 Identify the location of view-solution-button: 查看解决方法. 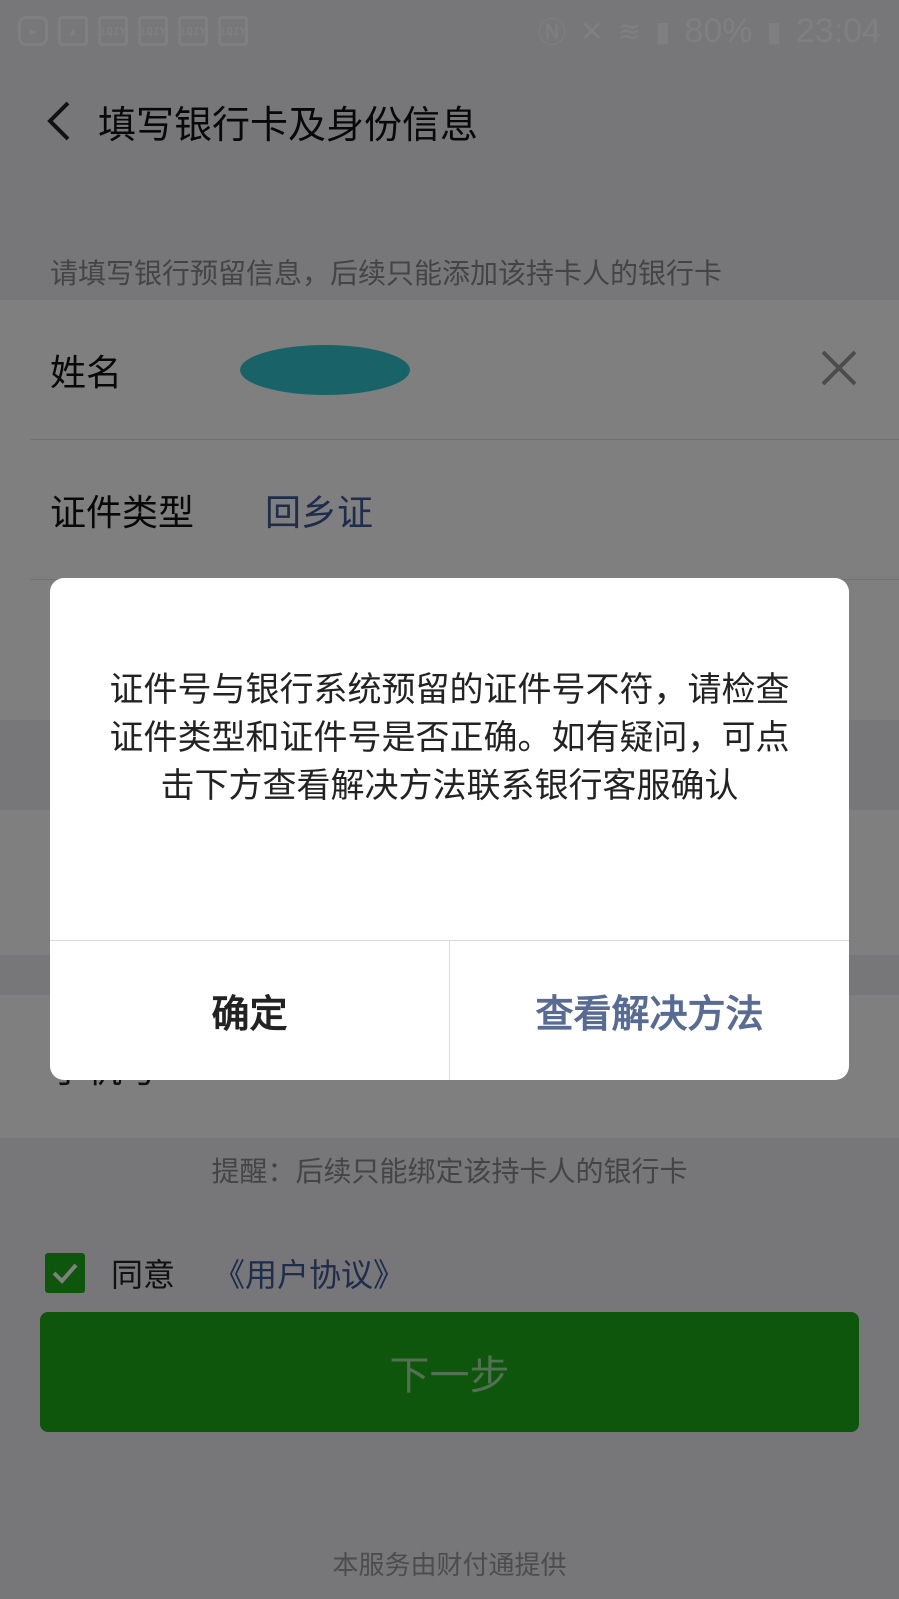
(649, 1010).